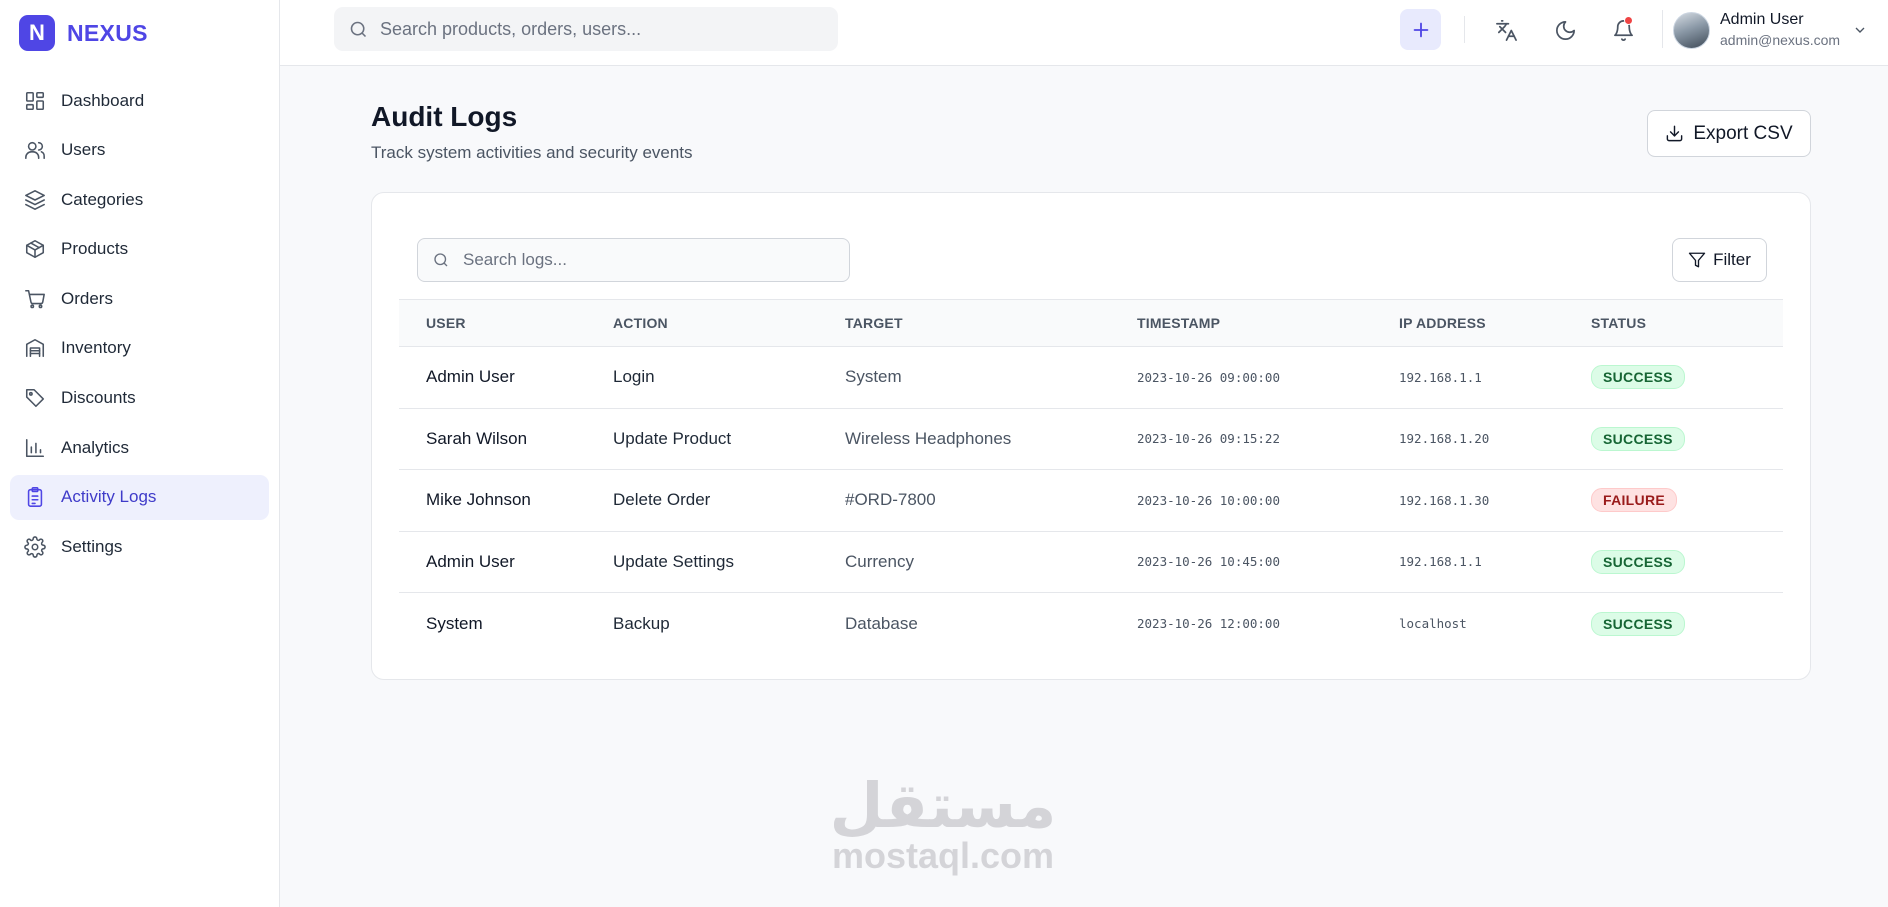 This screenshot has height=907, width=1888. I want to click on bar-chart-icon, so click(35, 448).